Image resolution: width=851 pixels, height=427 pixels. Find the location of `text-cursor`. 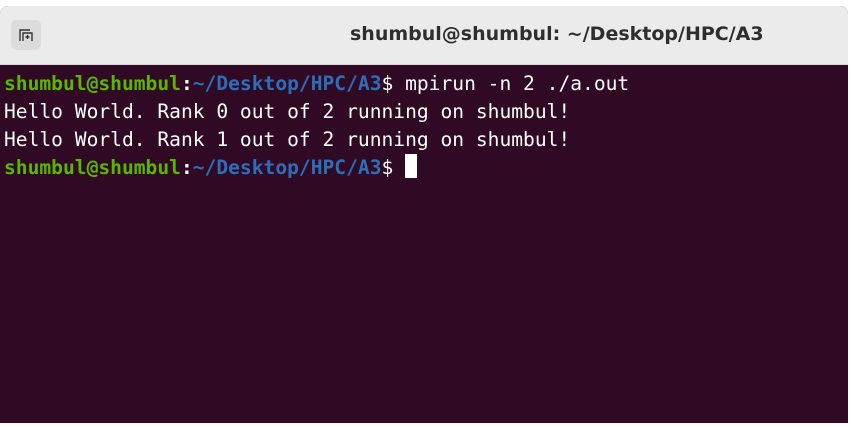

text-cursor is located at coordinates (411, 166).